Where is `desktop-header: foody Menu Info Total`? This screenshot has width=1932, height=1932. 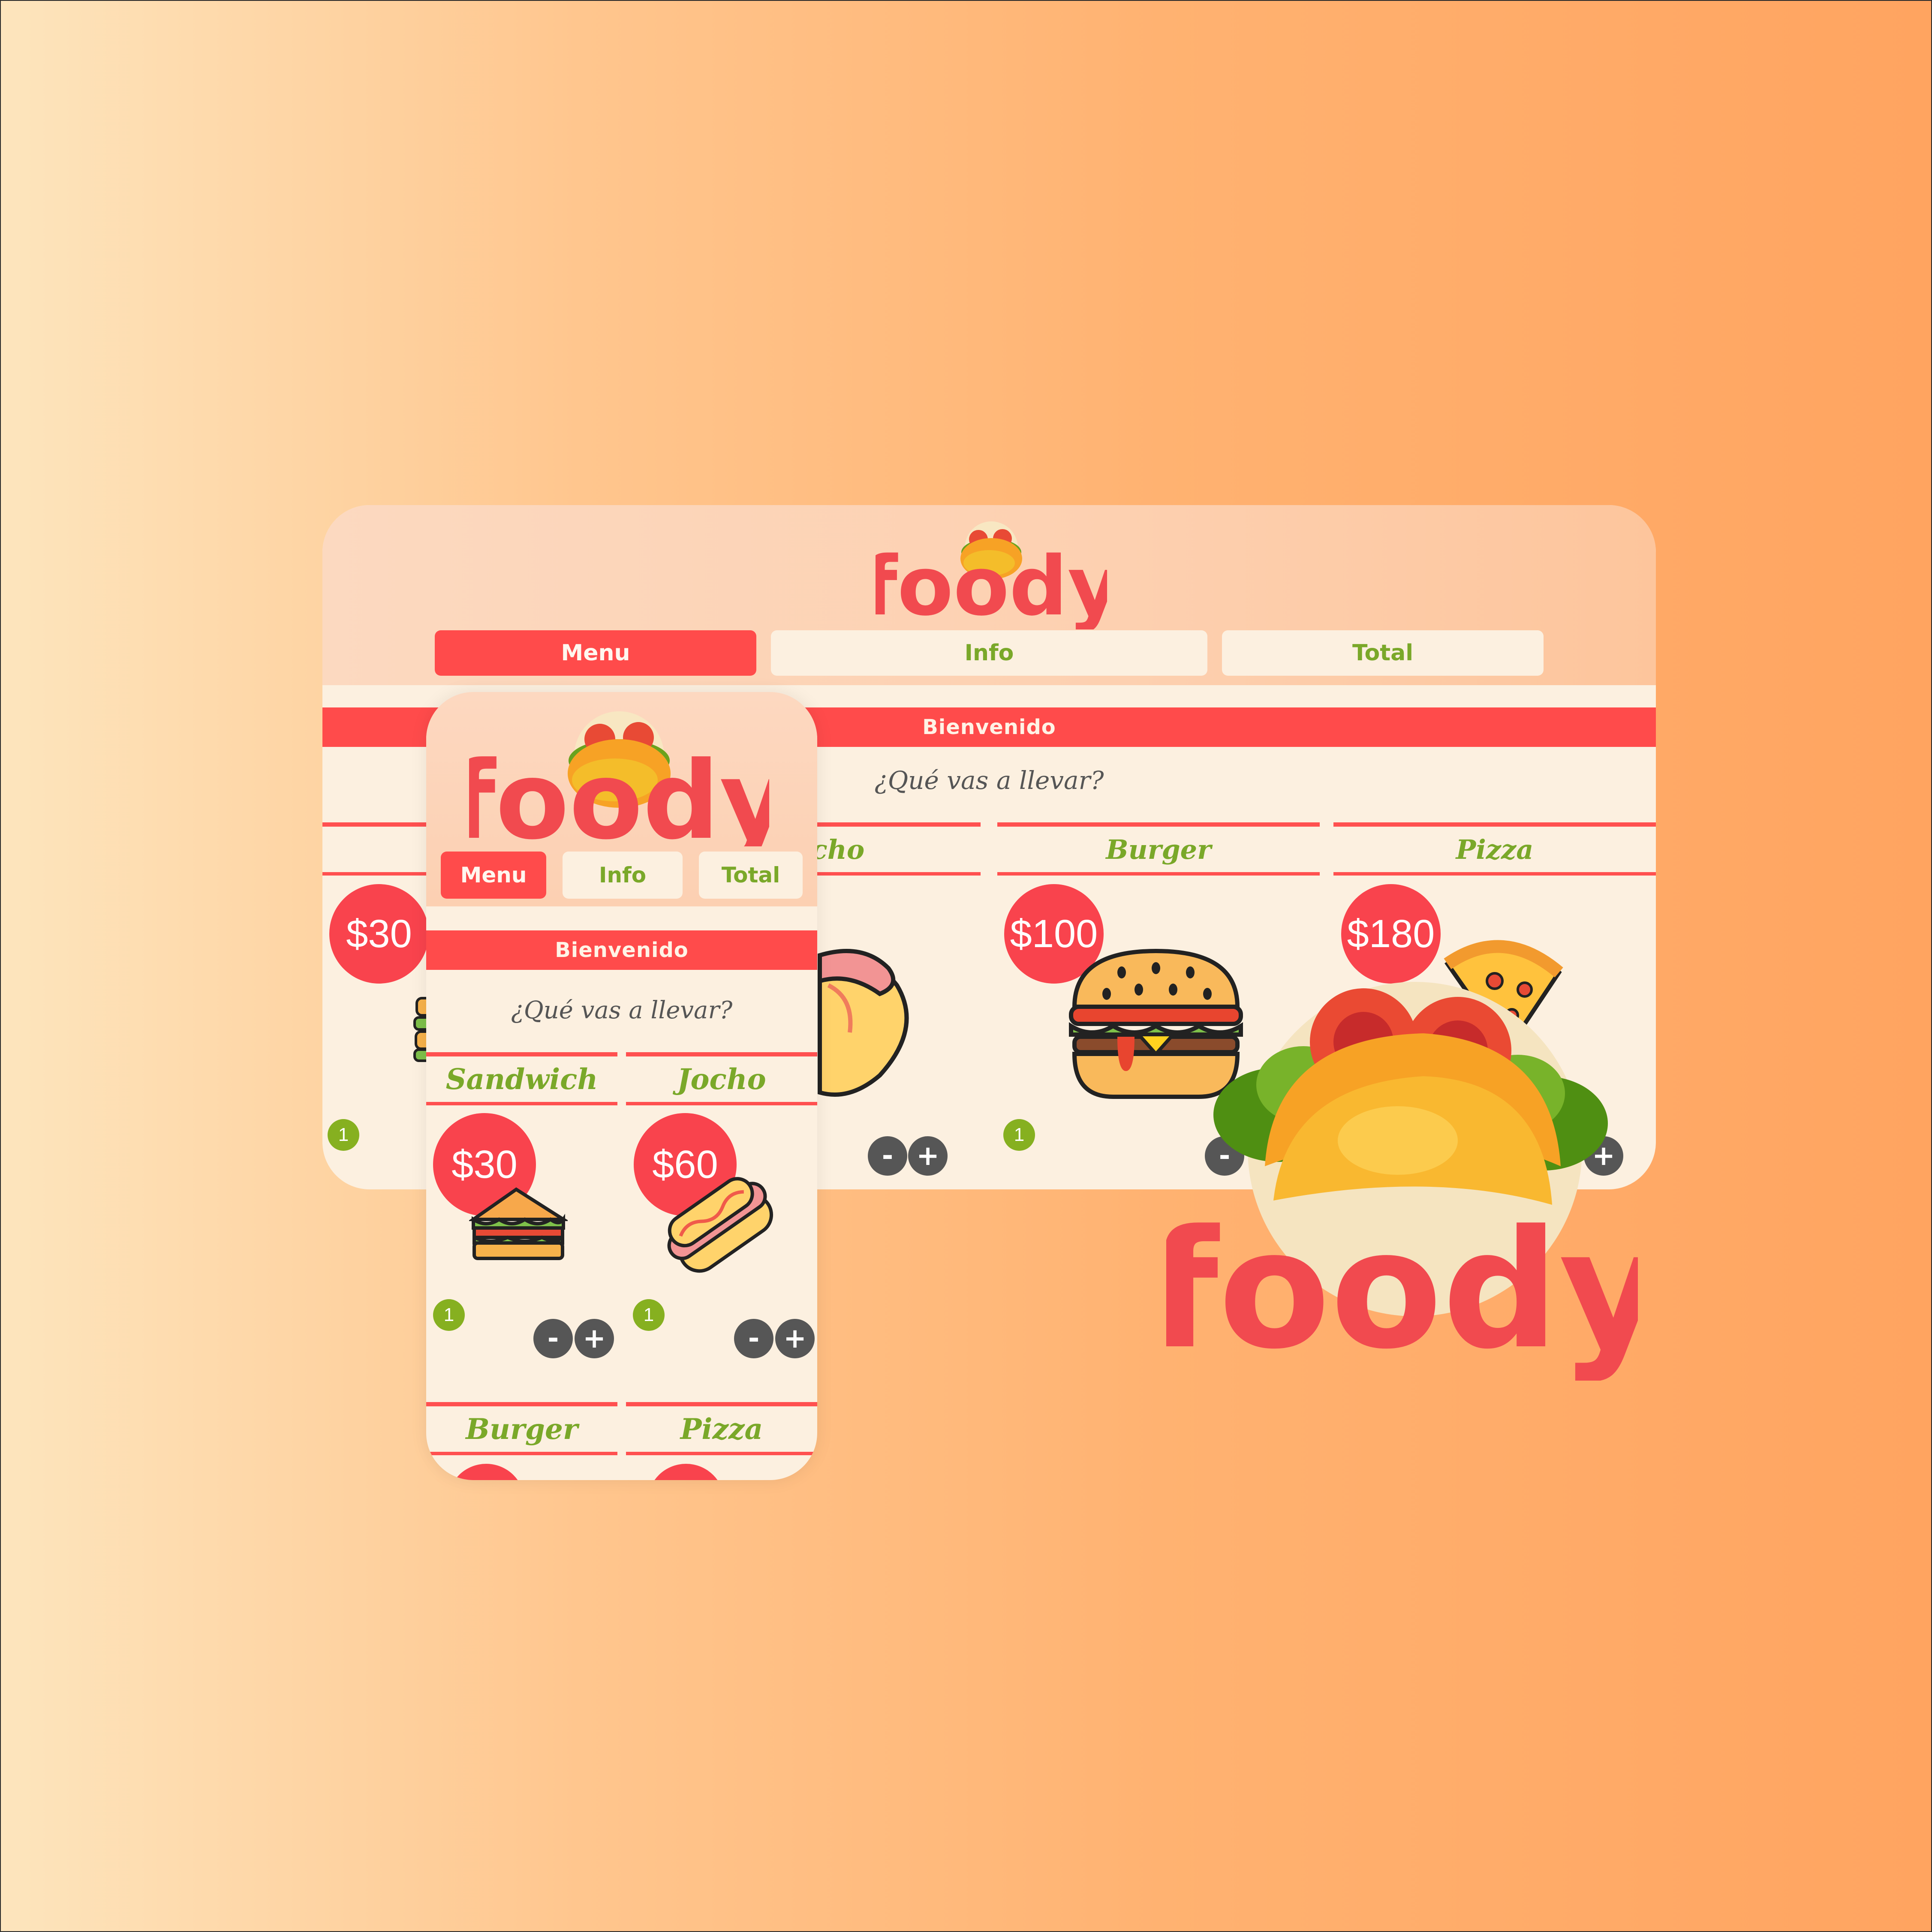 desktop-header: foody Menu Info Total is located at coordinates (989, 595).